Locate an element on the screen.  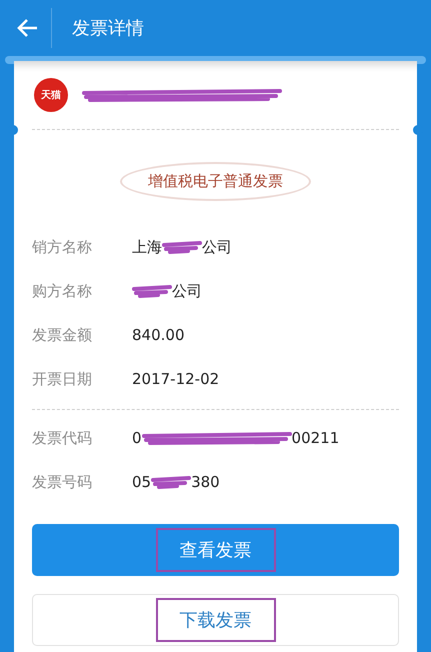
field-label: 销方名称 is located at coordinates (62, 247).